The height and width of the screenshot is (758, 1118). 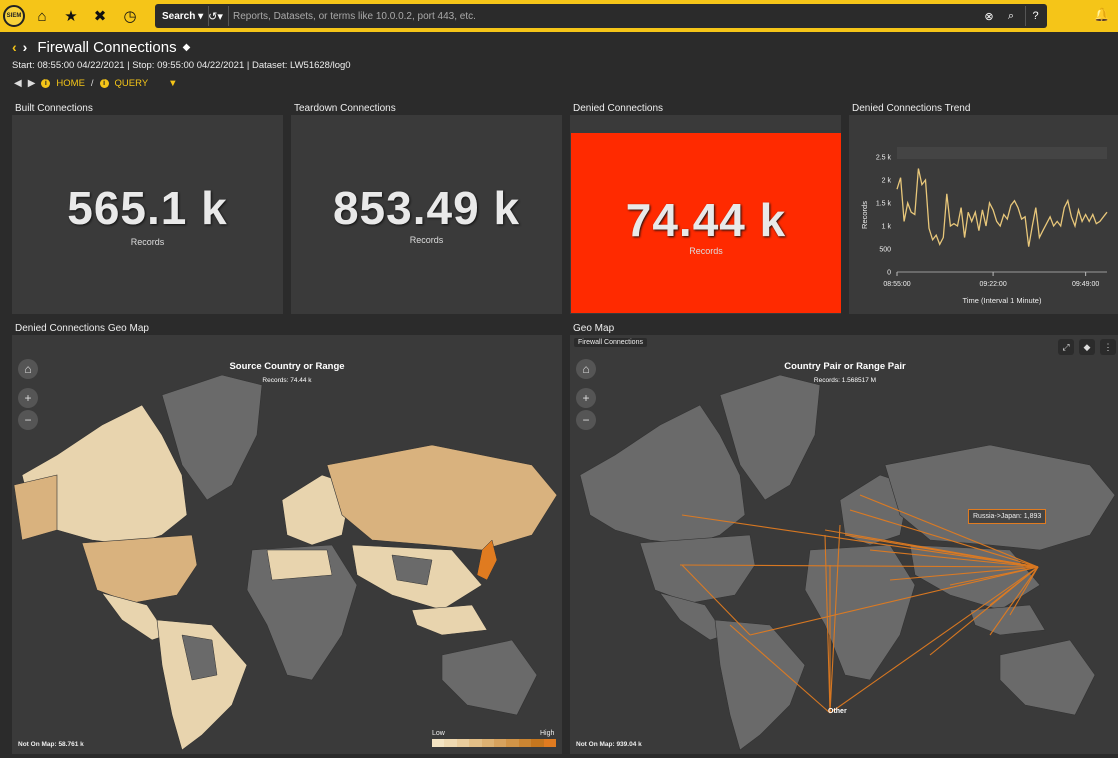 What do you see at coordinates (172, 83) in the screenshot?
I see `chevron-down-icon: ▼` at bounding box center [172, 83].